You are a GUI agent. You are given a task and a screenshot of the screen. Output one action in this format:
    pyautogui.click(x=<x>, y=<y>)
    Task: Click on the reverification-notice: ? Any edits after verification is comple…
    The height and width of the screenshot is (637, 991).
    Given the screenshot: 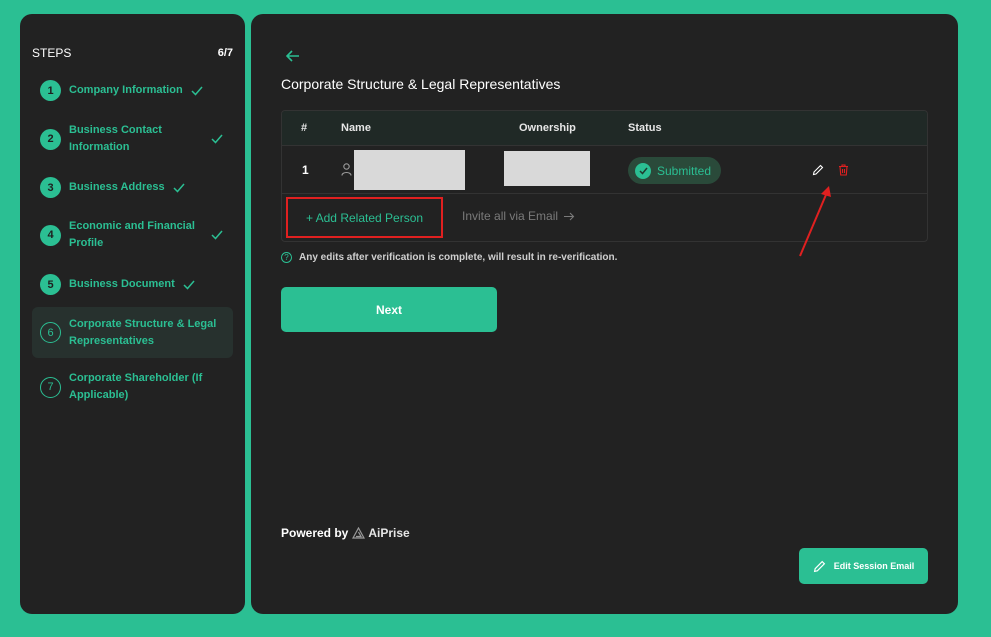 What is the action you would take?
    pyautogui.click(x=449, y=257)
    